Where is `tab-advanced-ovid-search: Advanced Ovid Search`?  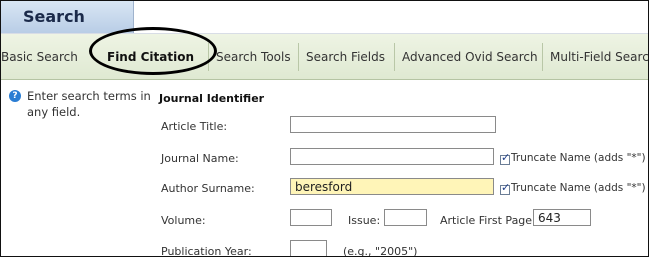 tab-advanced-ovid-search: Advanced Ovid Search is located at coordinates (470, 57).